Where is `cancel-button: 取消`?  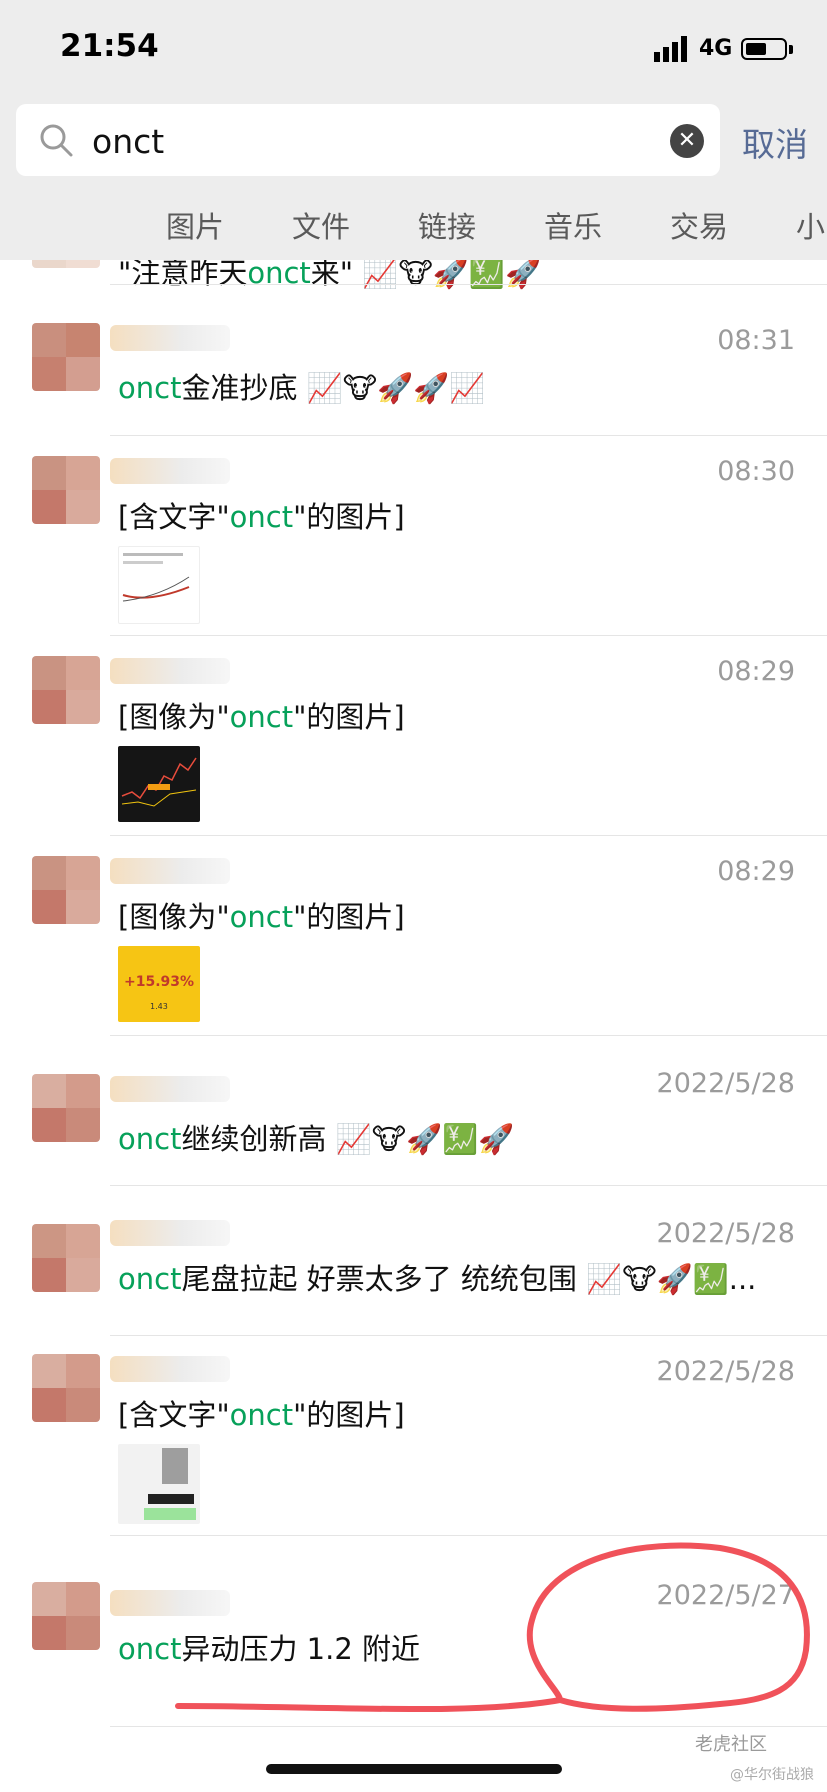 cancel-button: 取消 is located at coordinates (775, 142).